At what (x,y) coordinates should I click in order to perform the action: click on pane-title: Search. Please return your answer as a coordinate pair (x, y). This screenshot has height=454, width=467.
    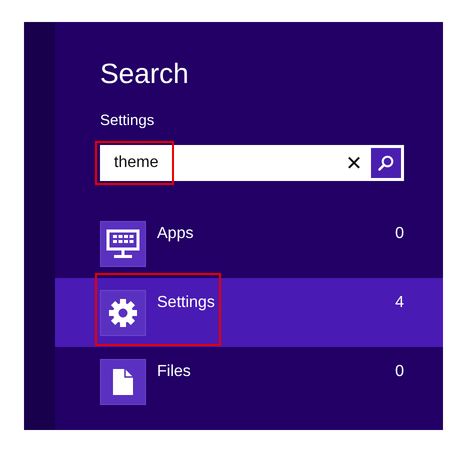
    Looking at the image, I should click on (145, 74).